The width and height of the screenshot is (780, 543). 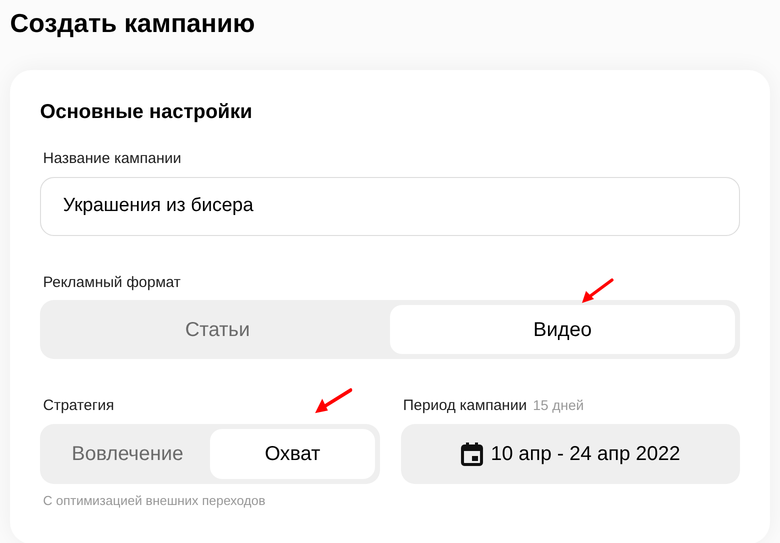 What do you see at coordinates (132, 23) in the screenshot?
I see `page-title: Создать кампанию` at bounding box center [132, 23].